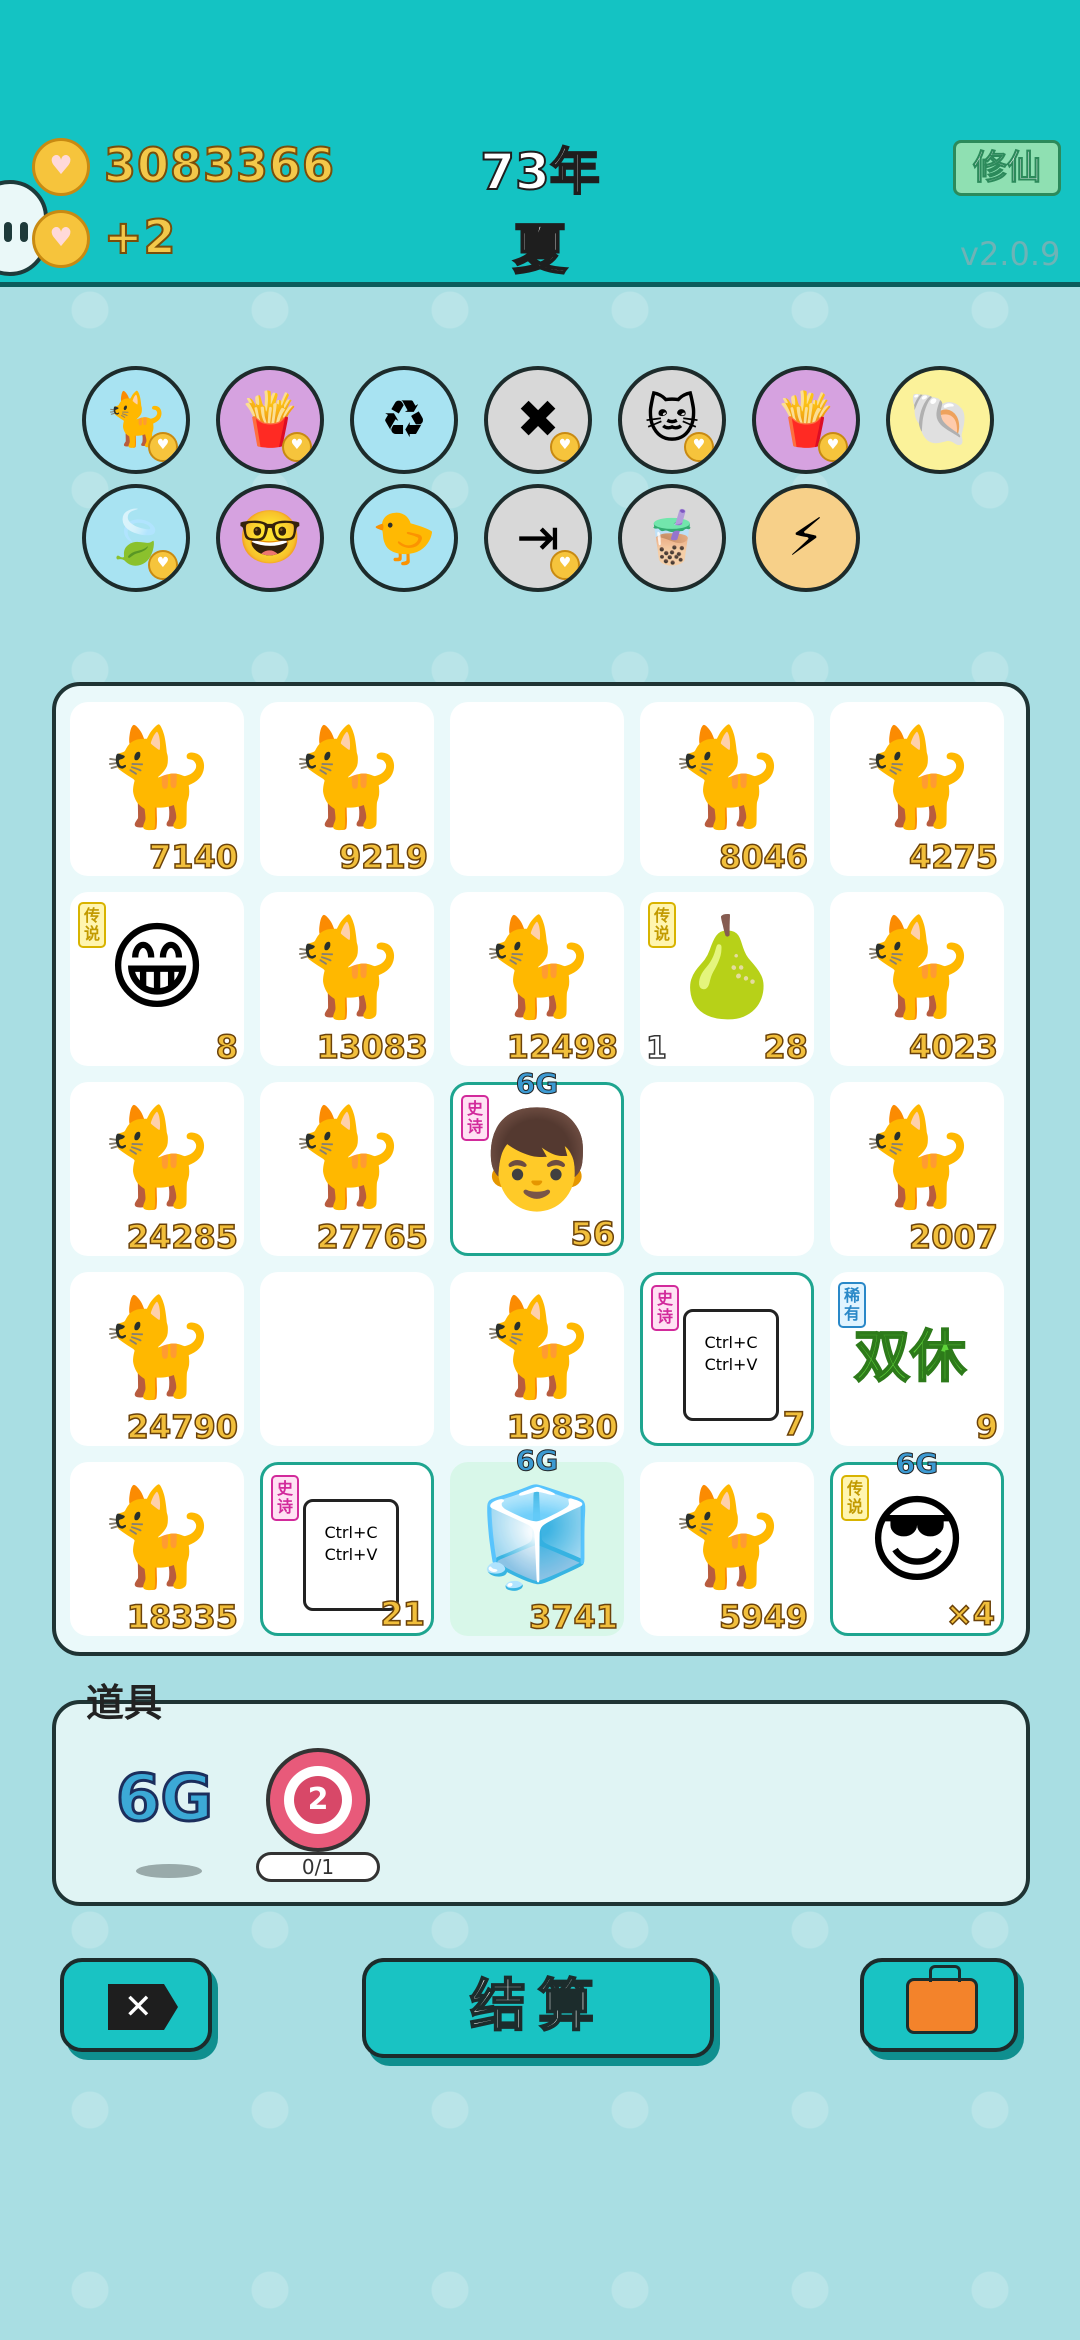  What do you see at coordinates (61, 239) in the screenshot?
I see `coin-rate-icon` at bounding box center [61, 239].